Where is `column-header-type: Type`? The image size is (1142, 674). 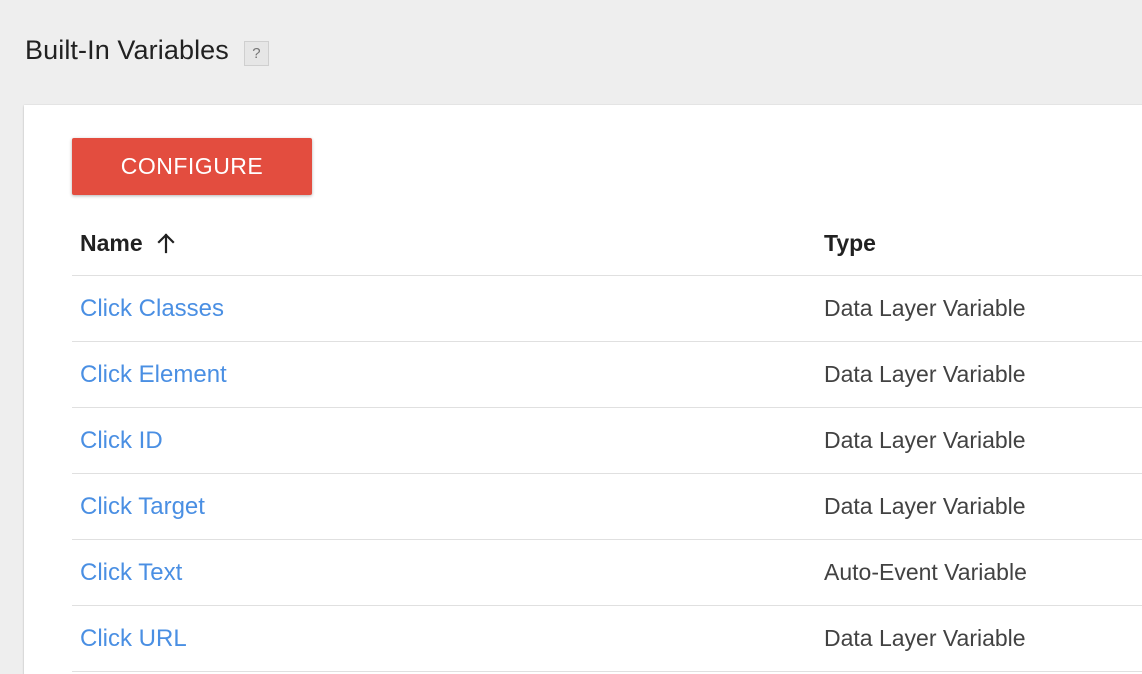 column-header-type: Type is located at coordinates (980, 243).